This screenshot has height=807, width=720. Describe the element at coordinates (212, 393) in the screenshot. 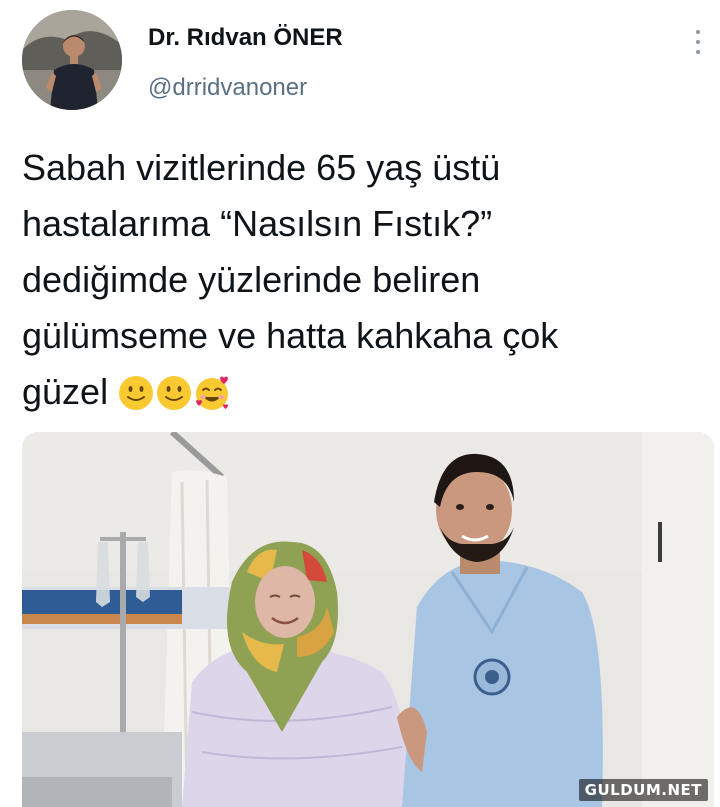

I see `smiling-face-with-hearts-icon` at that location.